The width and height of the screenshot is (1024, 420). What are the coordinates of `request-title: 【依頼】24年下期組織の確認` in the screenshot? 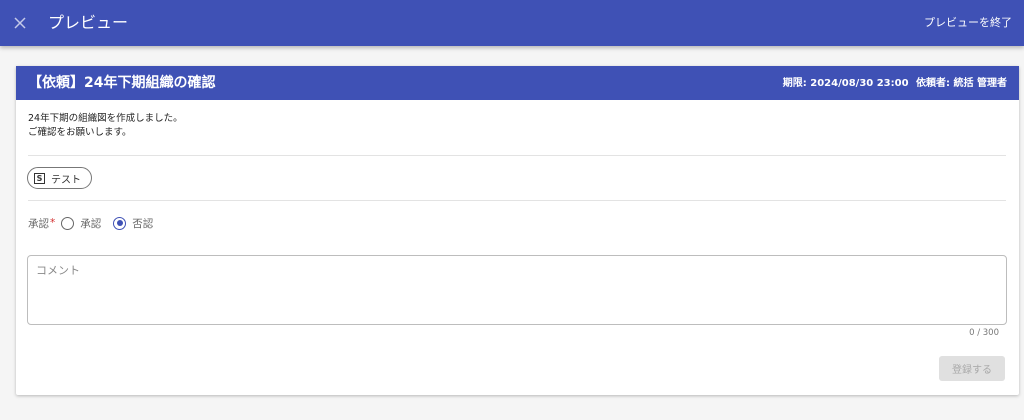 It's located at (122, 83).